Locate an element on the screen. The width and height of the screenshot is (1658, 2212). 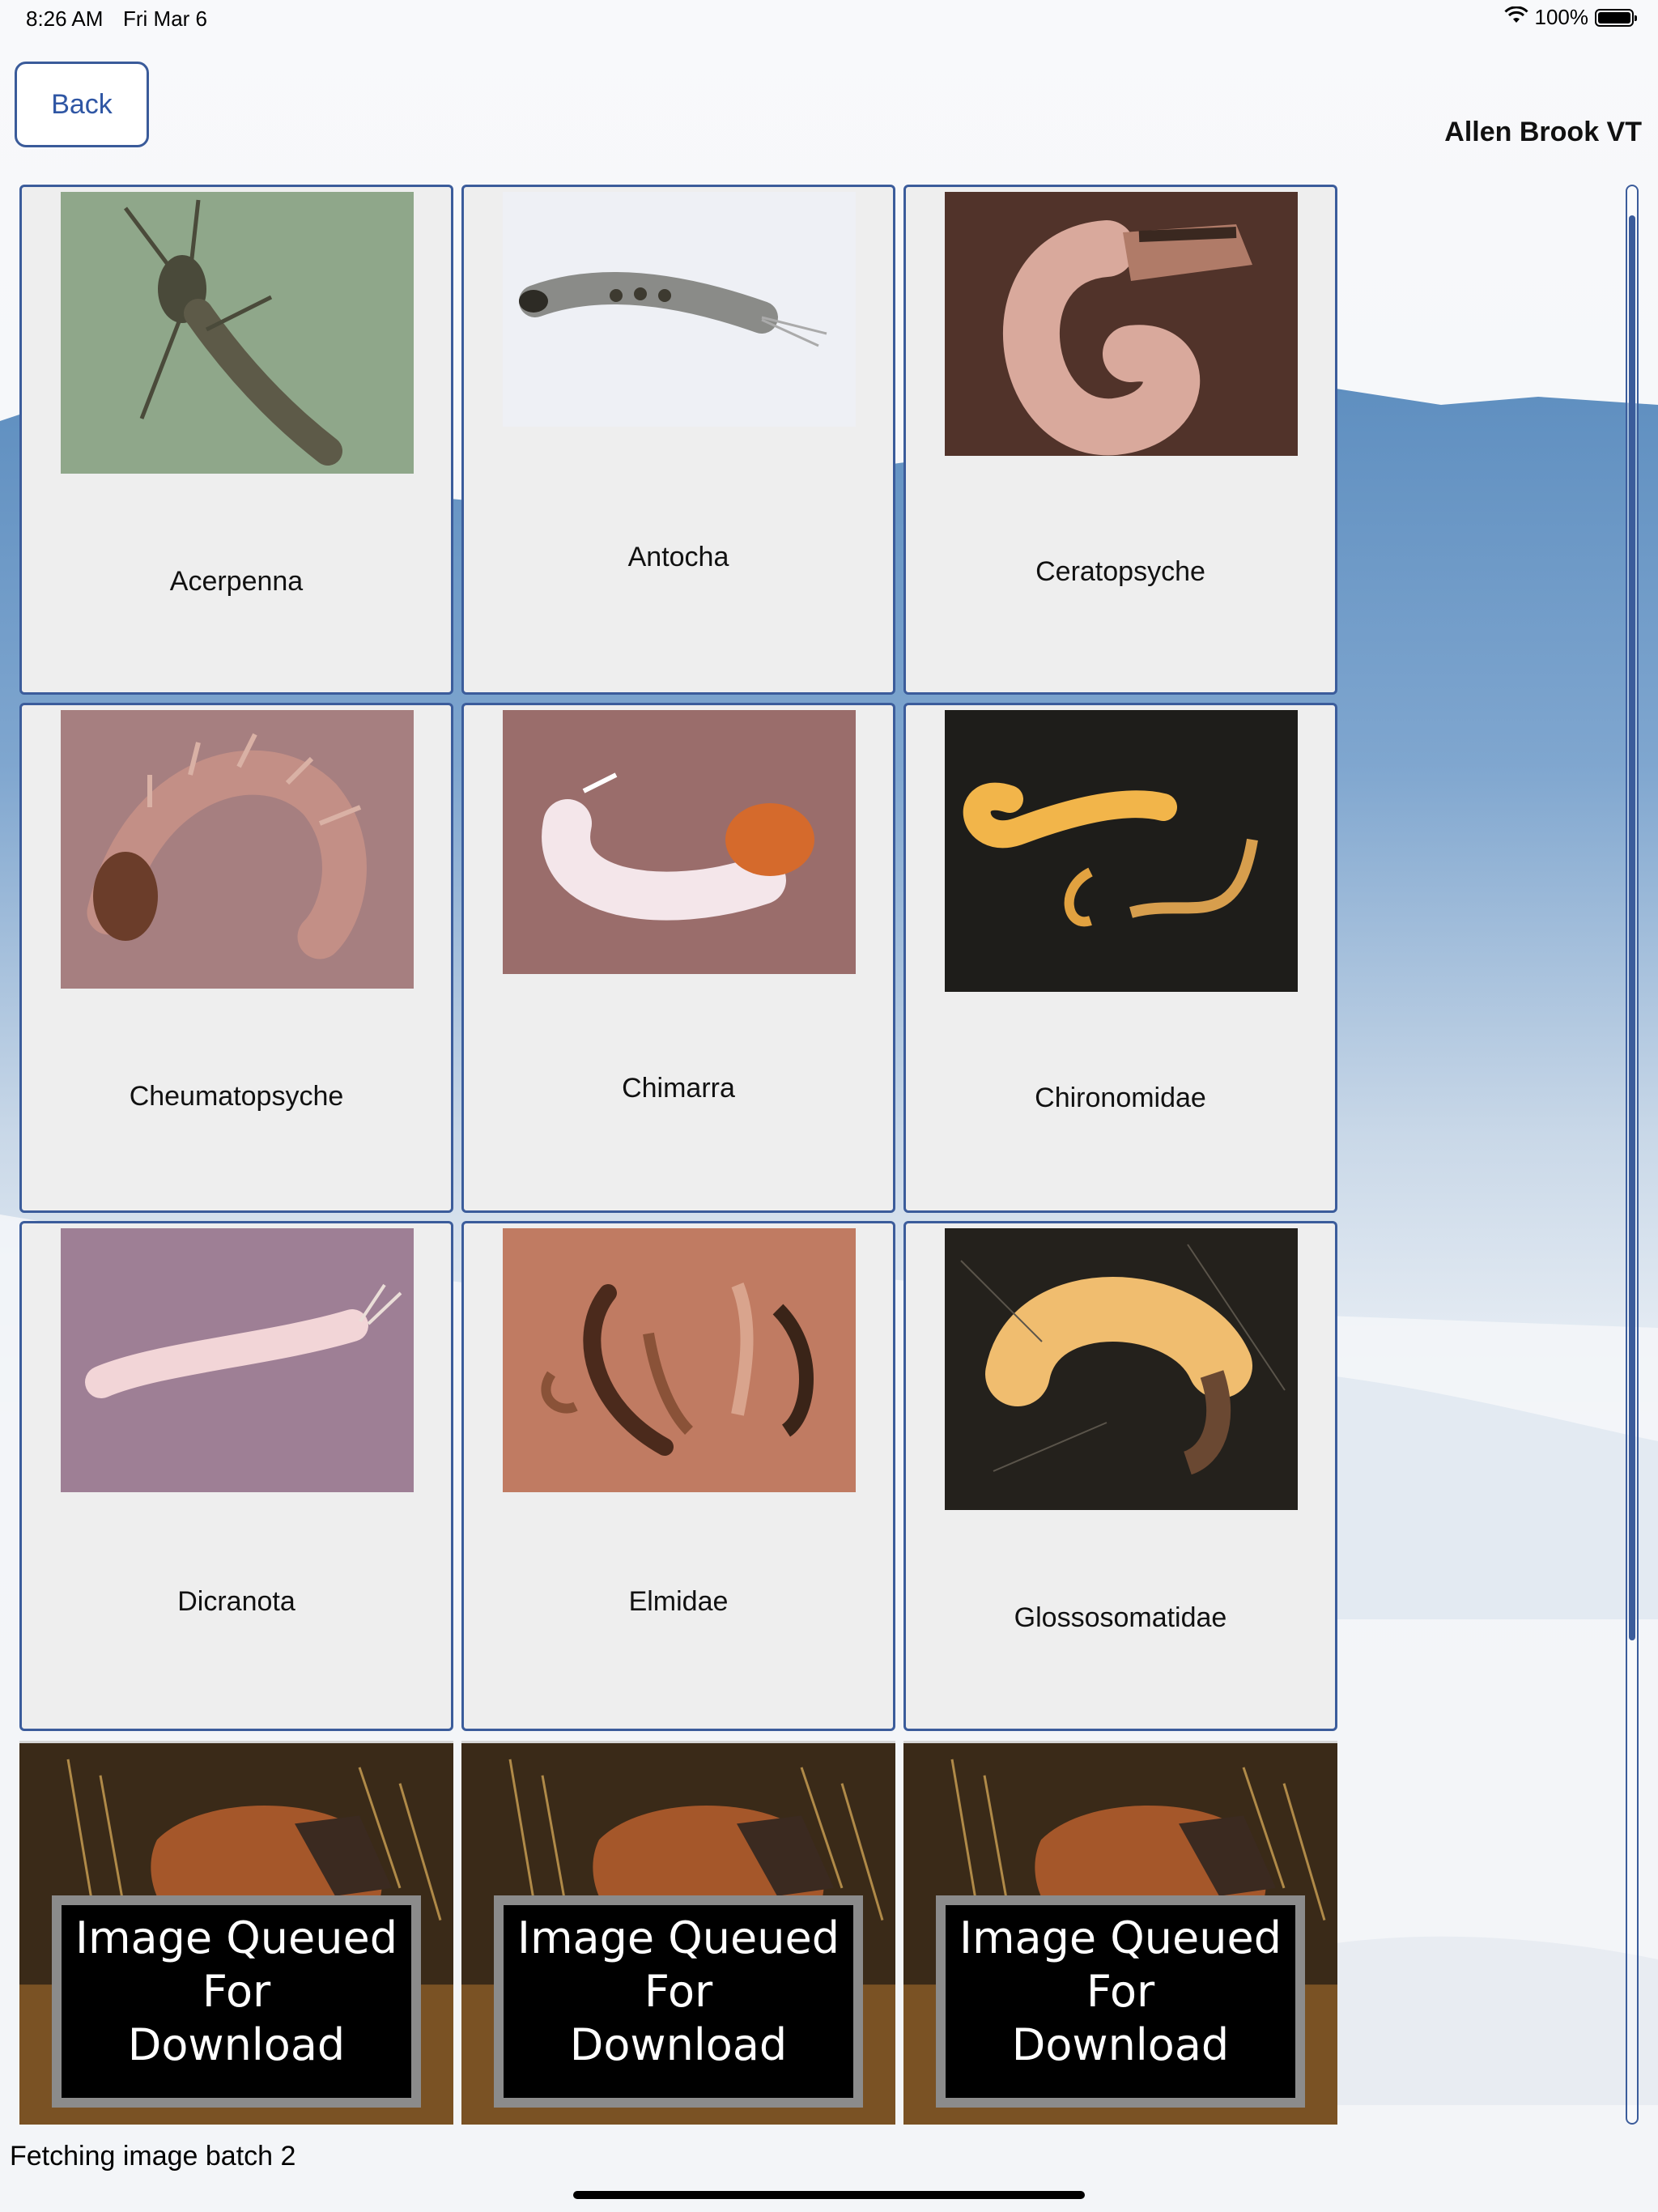
taxon-name: Cheumatopsyche is located at coordinates (236, 1096).